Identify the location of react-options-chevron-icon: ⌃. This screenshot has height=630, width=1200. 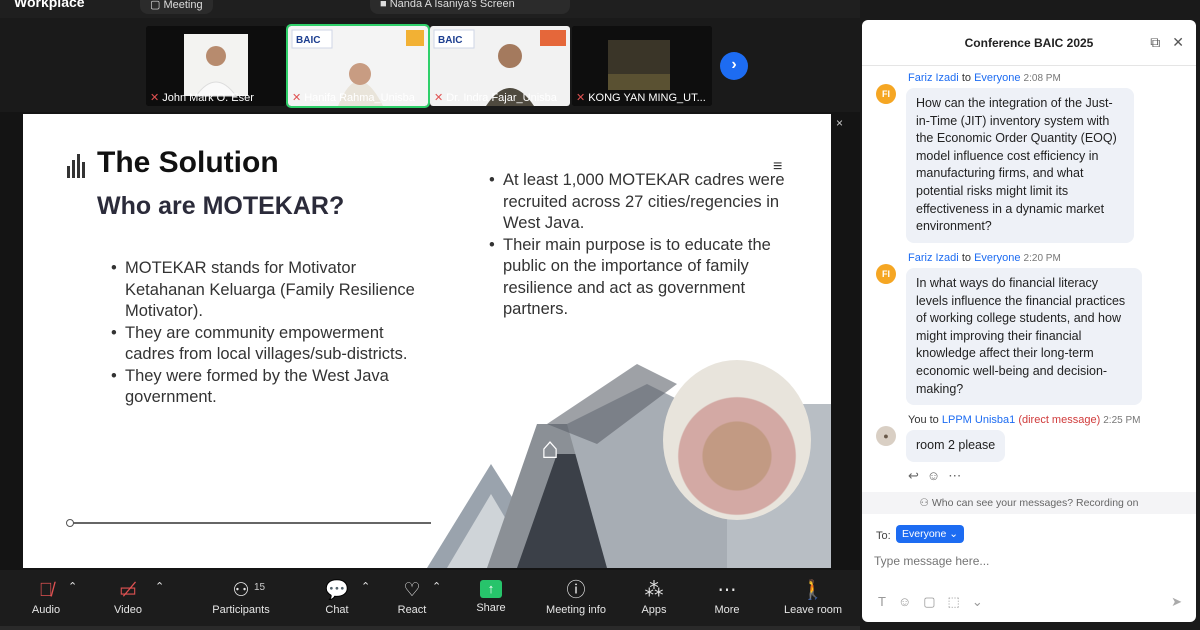
(436, 586).